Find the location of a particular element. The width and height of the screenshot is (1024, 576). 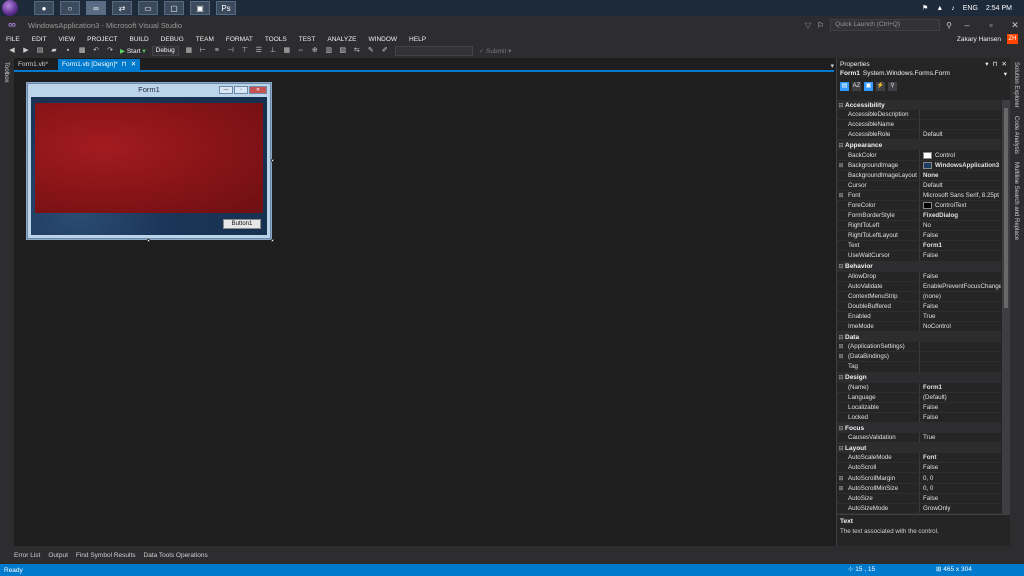

property-row: Language (Default) is located at coordinates (919, 397).